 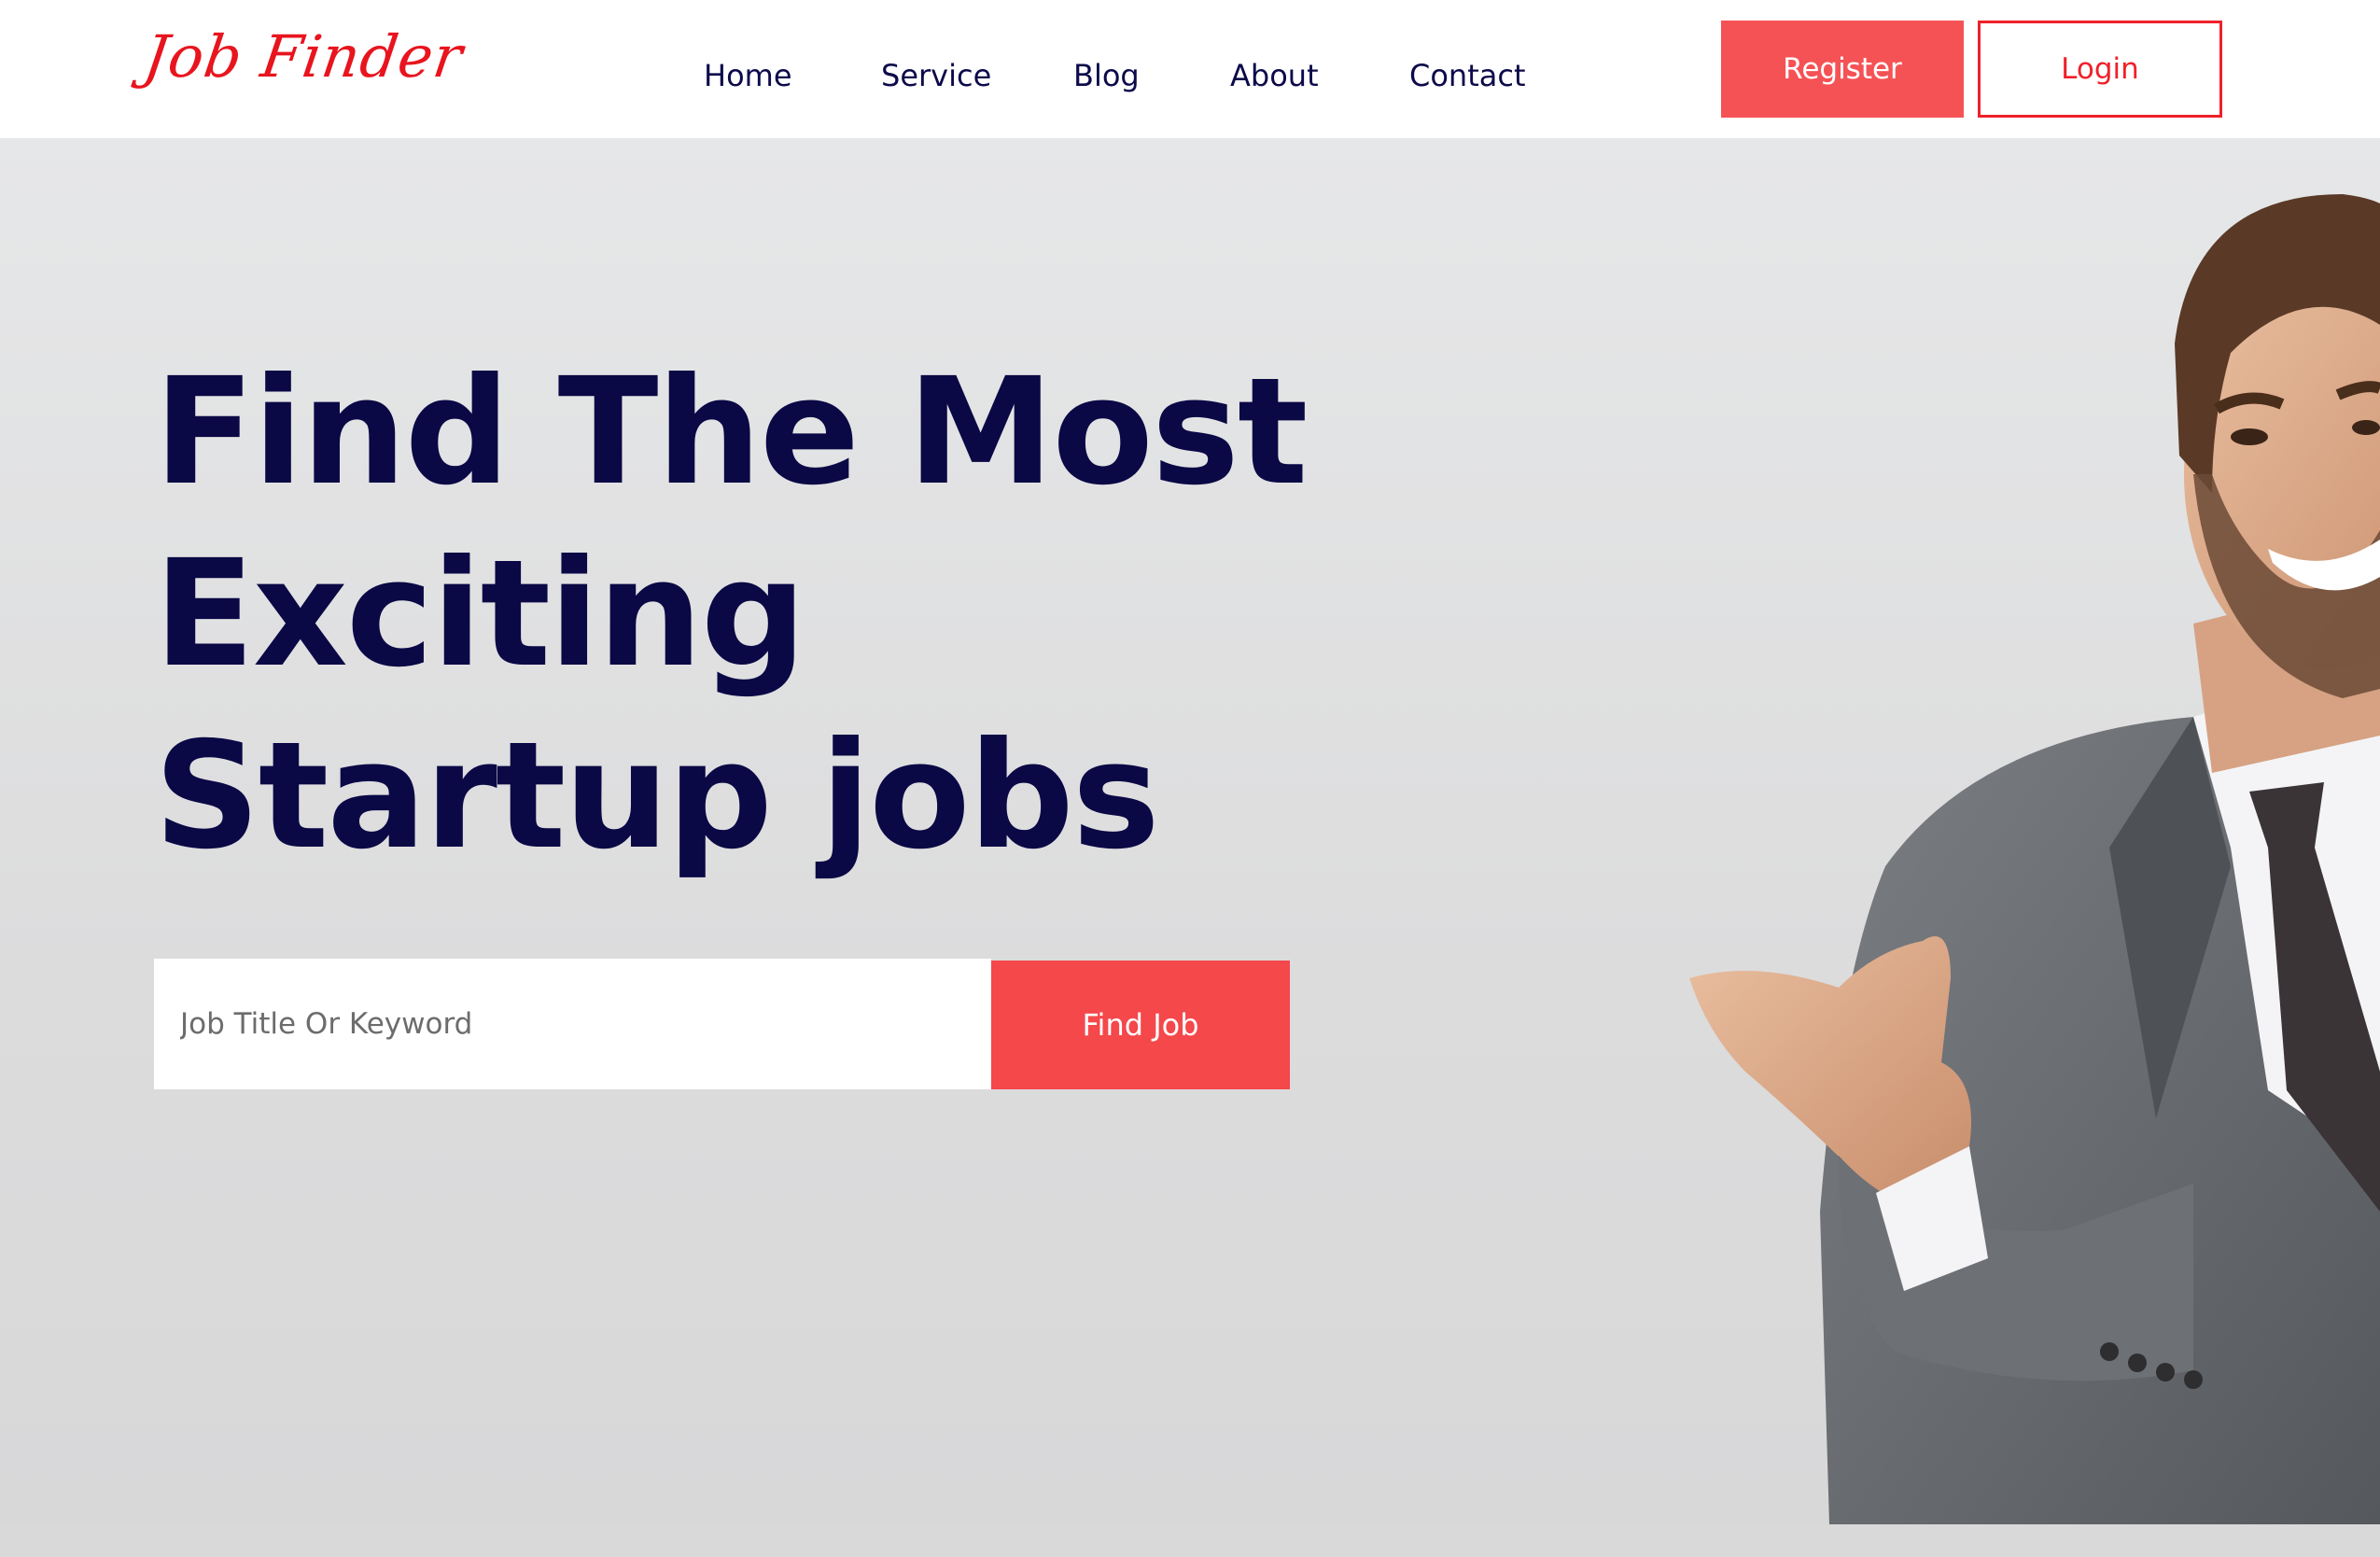 I want to click on job-search-form, so click(x=572, y=1024).